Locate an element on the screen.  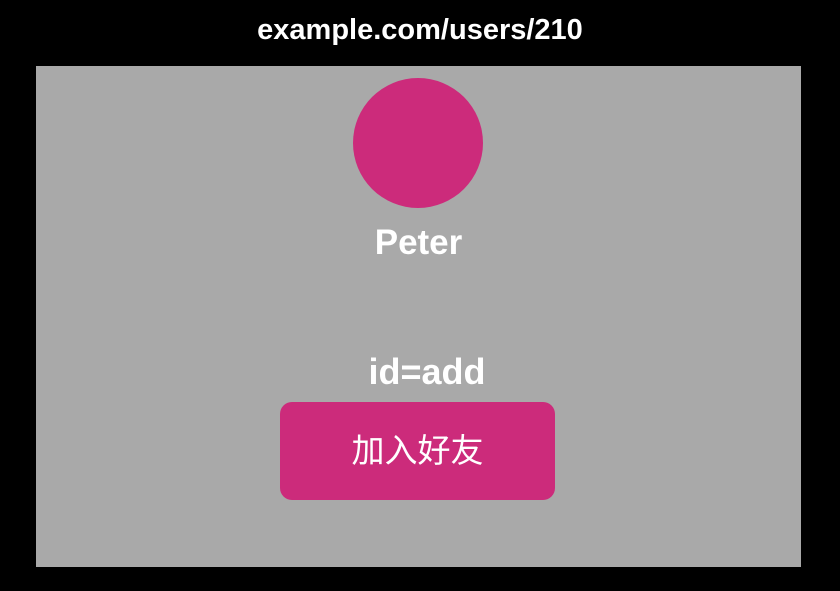
user-name: Peter is located at coordinates (418, 242).